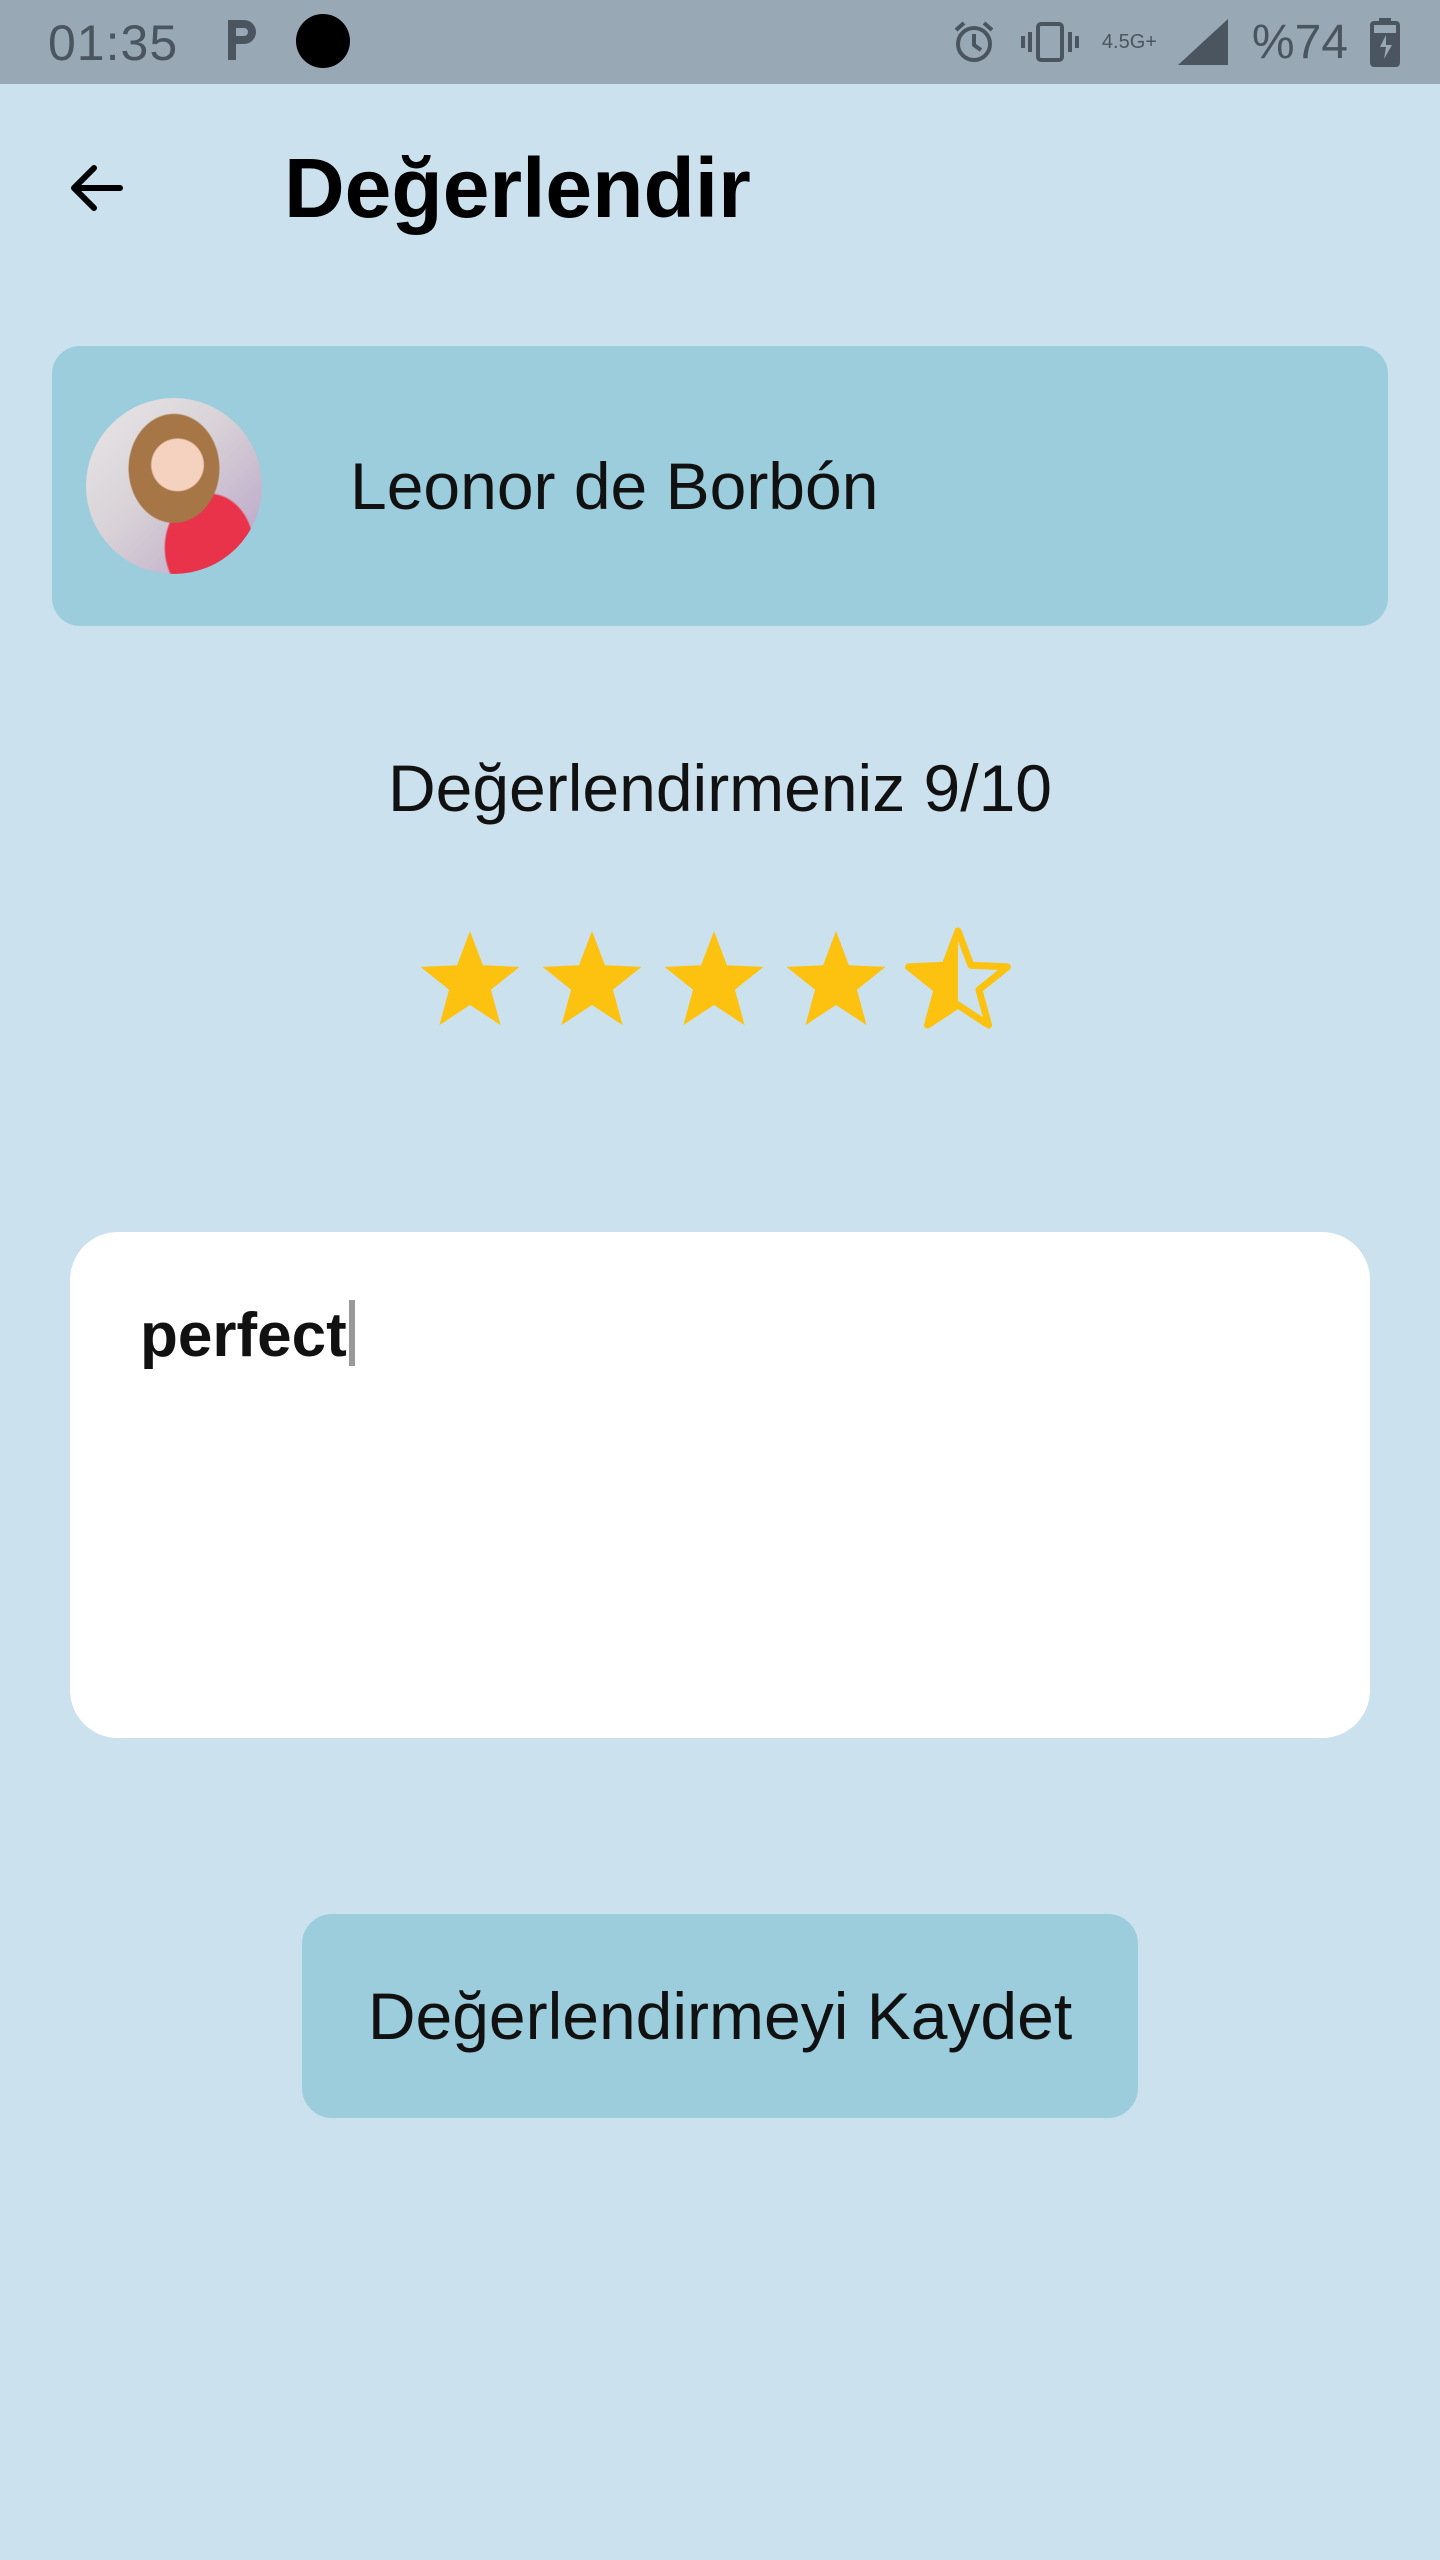 Image resolution: width=1440 pixels, height=2560 pixels. Describe the element at coordinates (1049, 42) in the screenshot. I see `vibrate-icon` at that location.